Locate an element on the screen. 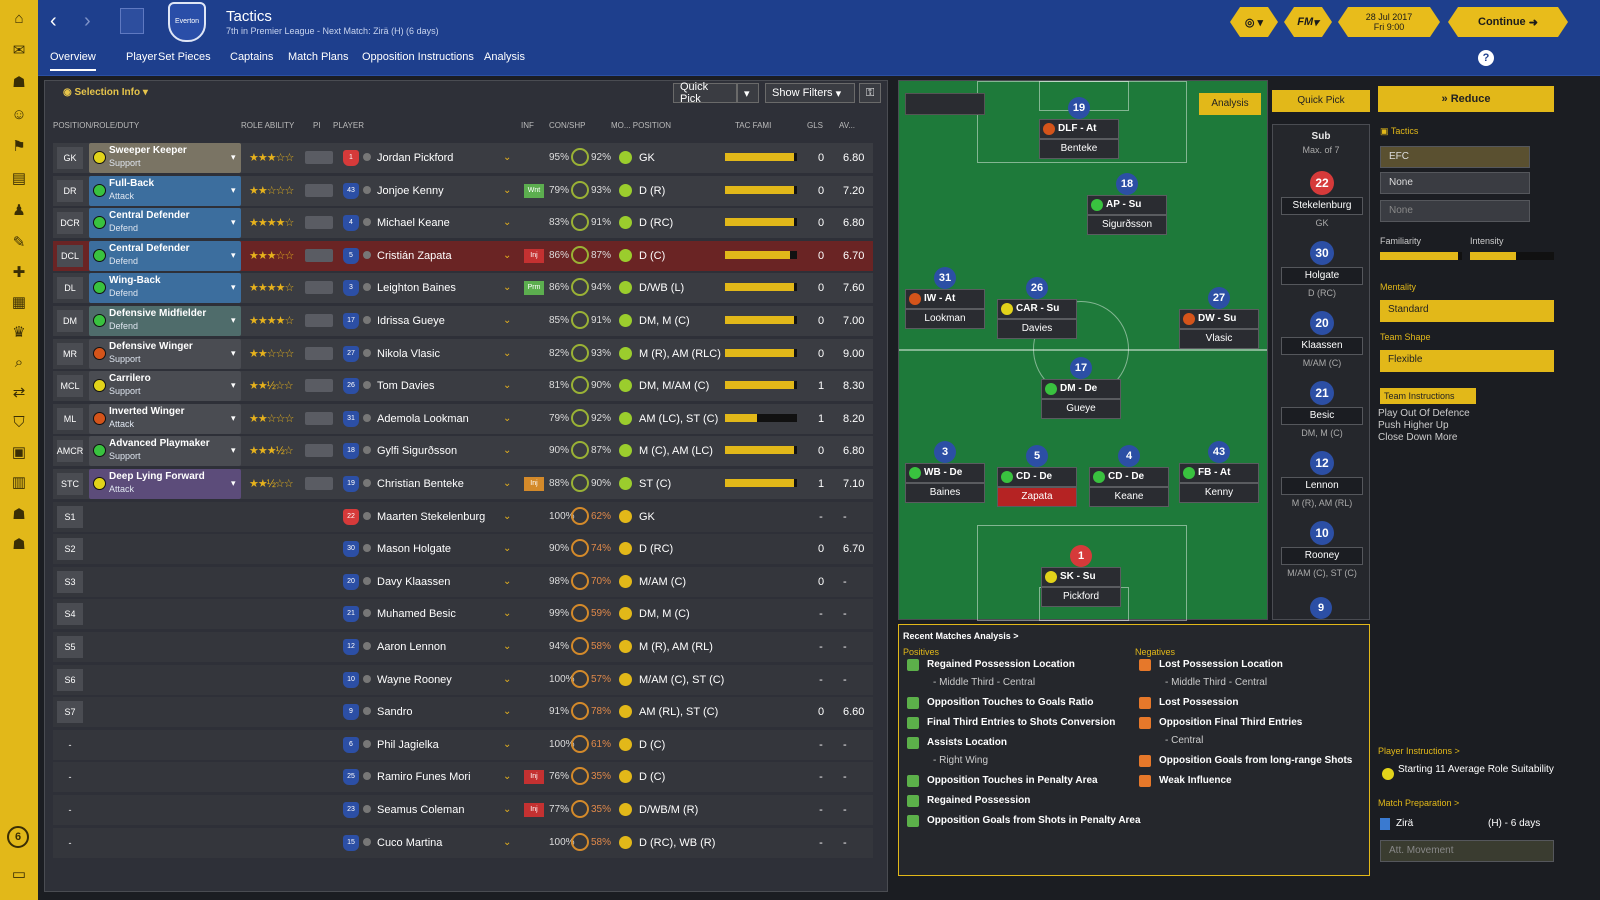 Image resolution: width=1600 pixels, height=900 pixels. team-u18-icon: ☗ is located at coordinates (19, 544).